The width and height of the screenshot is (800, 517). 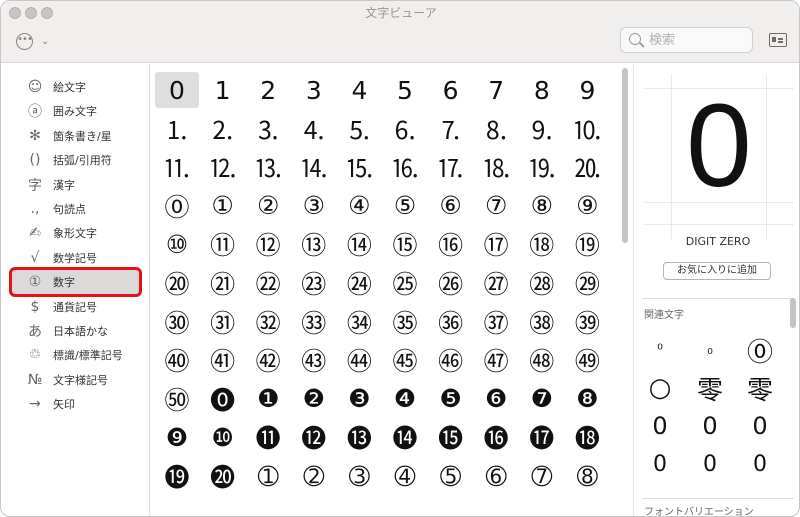 What do you see at coordinates (496, 360) in the screenshot?
I see `character-cell: ㊼` at bounding box center [496, 360].